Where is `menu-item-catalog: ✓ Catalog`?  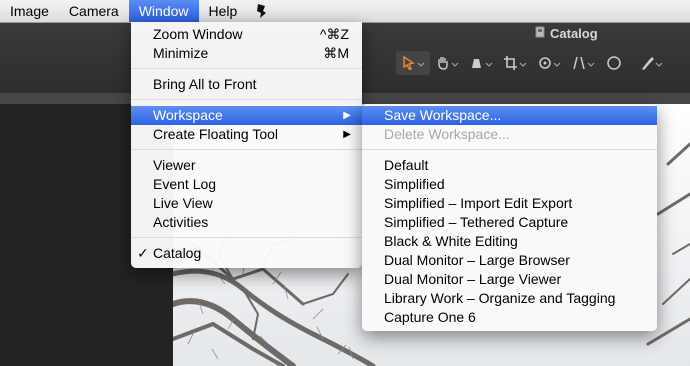 menu-item-catalog: ✓ Catalog is located at coordinates (246, 253).